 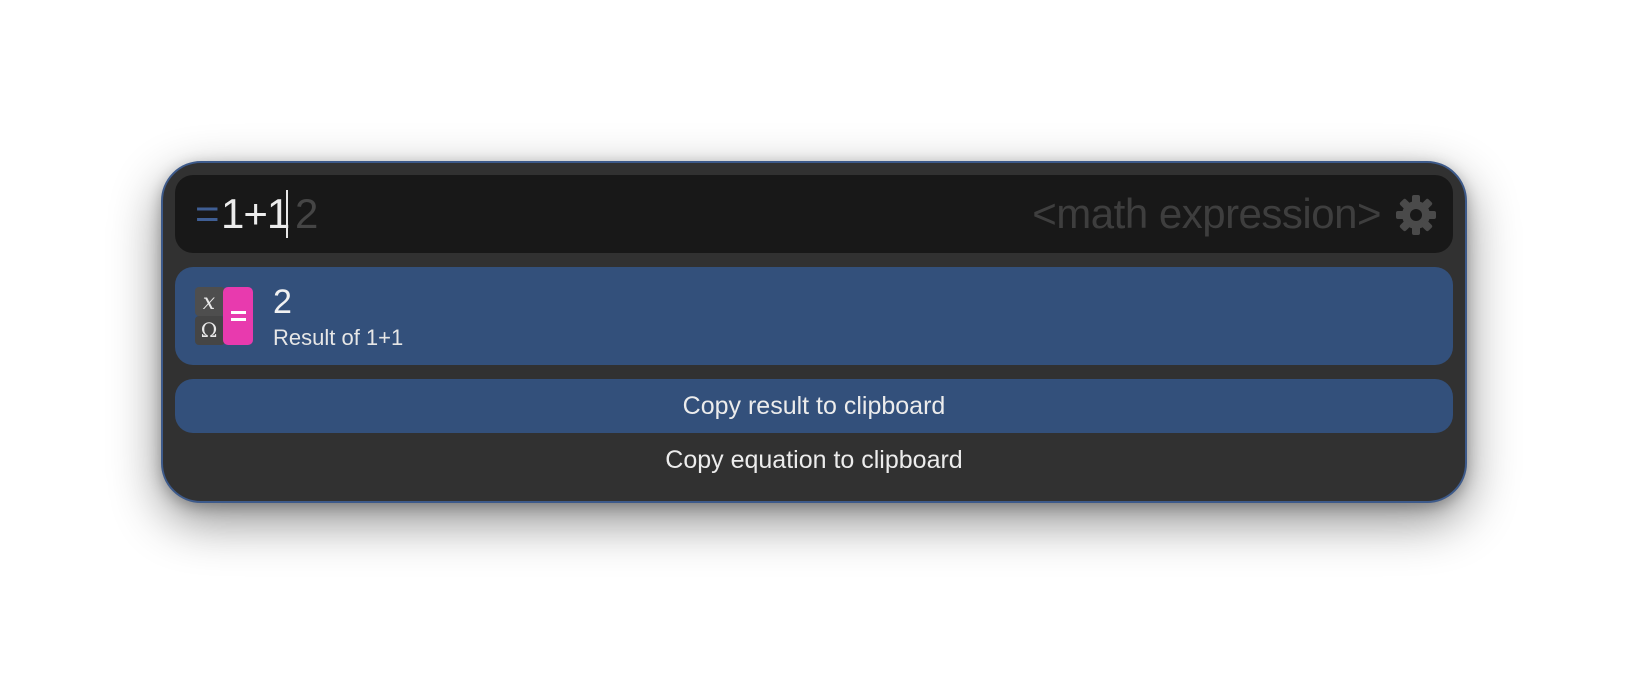 I want to click on result-item: x Ω 2 Result of 1+1, so click(x=814, y=316).